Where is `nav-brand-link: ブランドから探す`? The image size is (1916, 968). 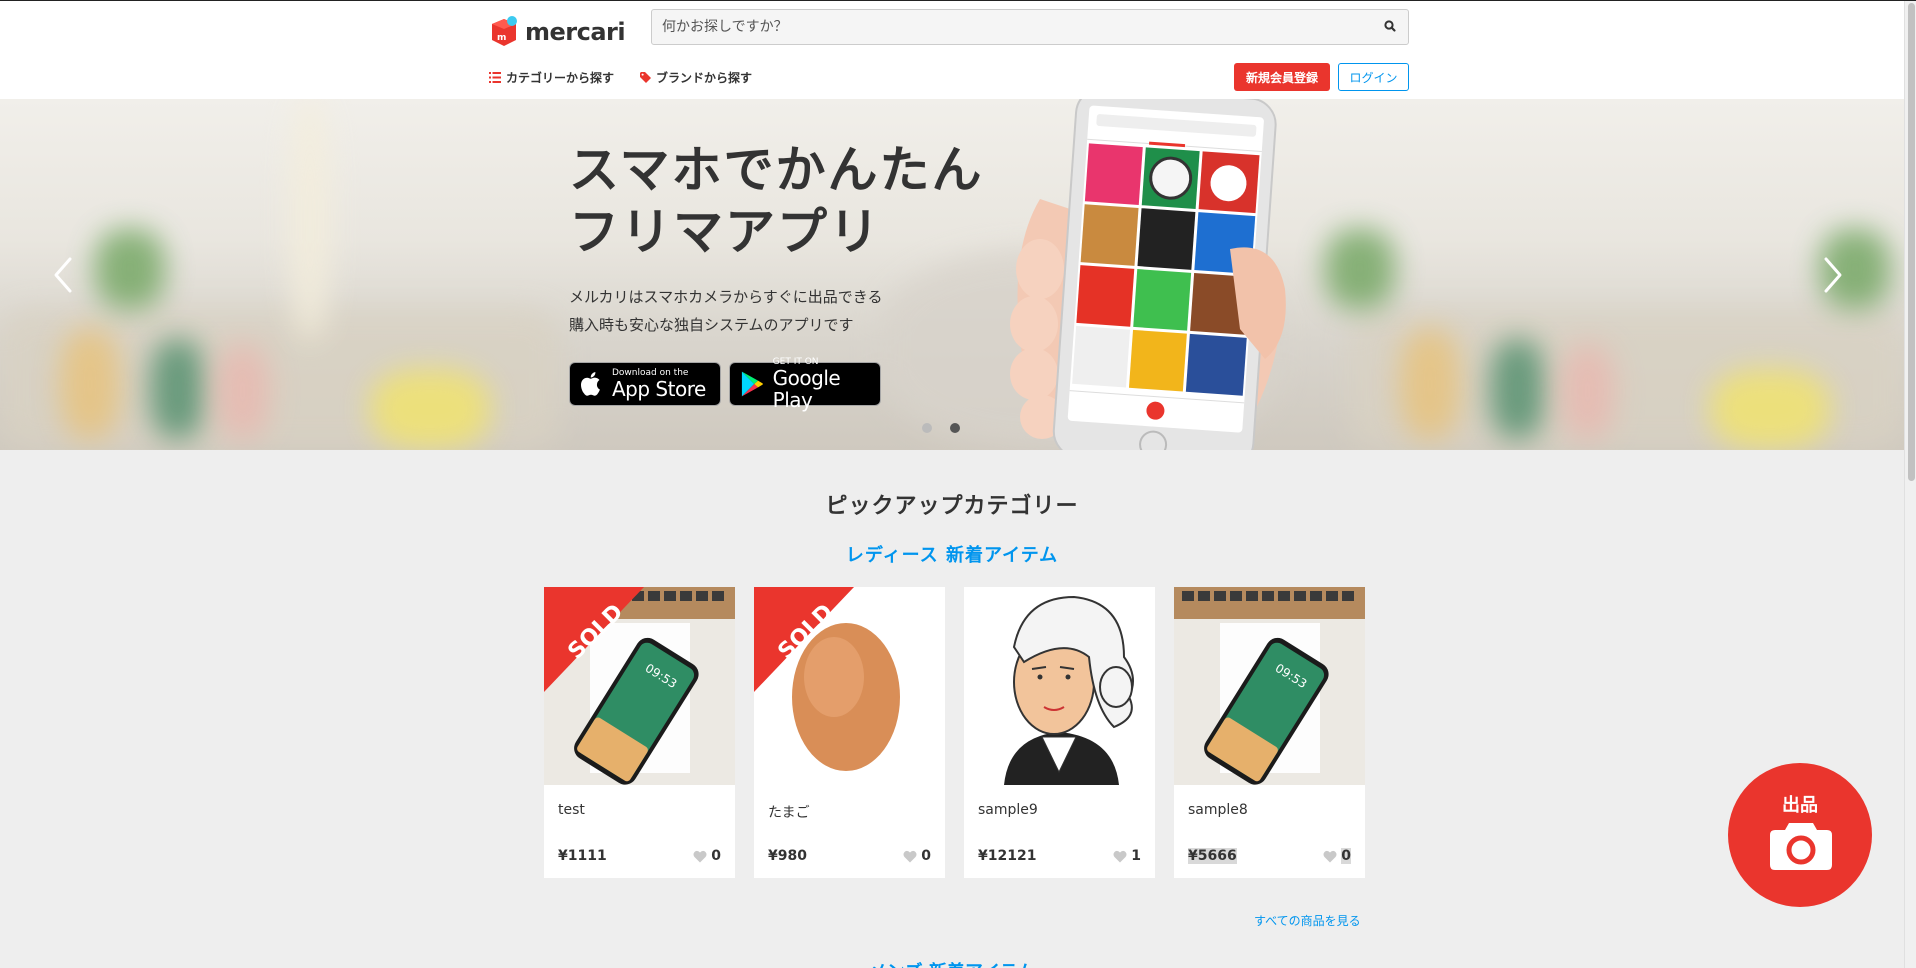
nav-brand-link: ブランドから探す is located at coordinates (696, 77).